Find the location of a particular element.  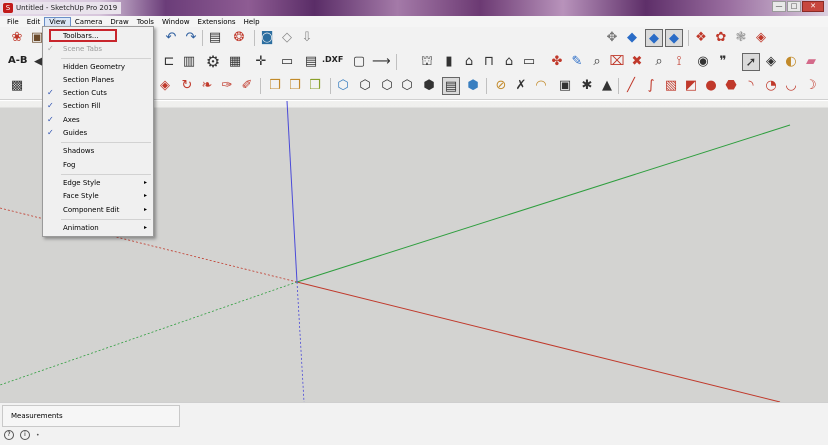

undo-icon: ↶ is located at coordinates (171, 38).